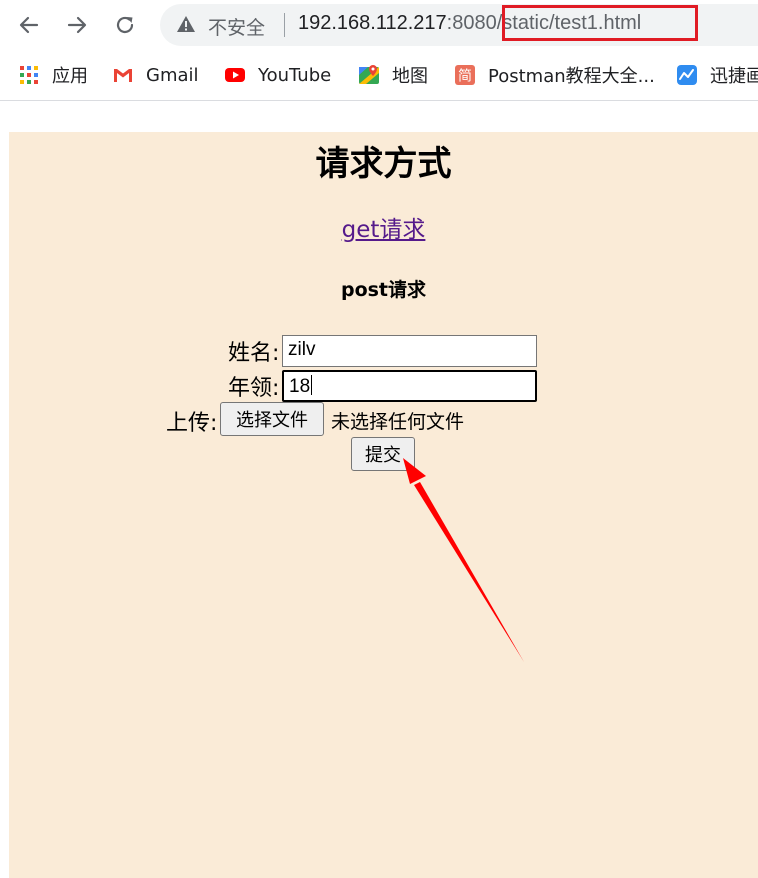  I want to click on choose-file-button: 选择文件, so click(272, 419).